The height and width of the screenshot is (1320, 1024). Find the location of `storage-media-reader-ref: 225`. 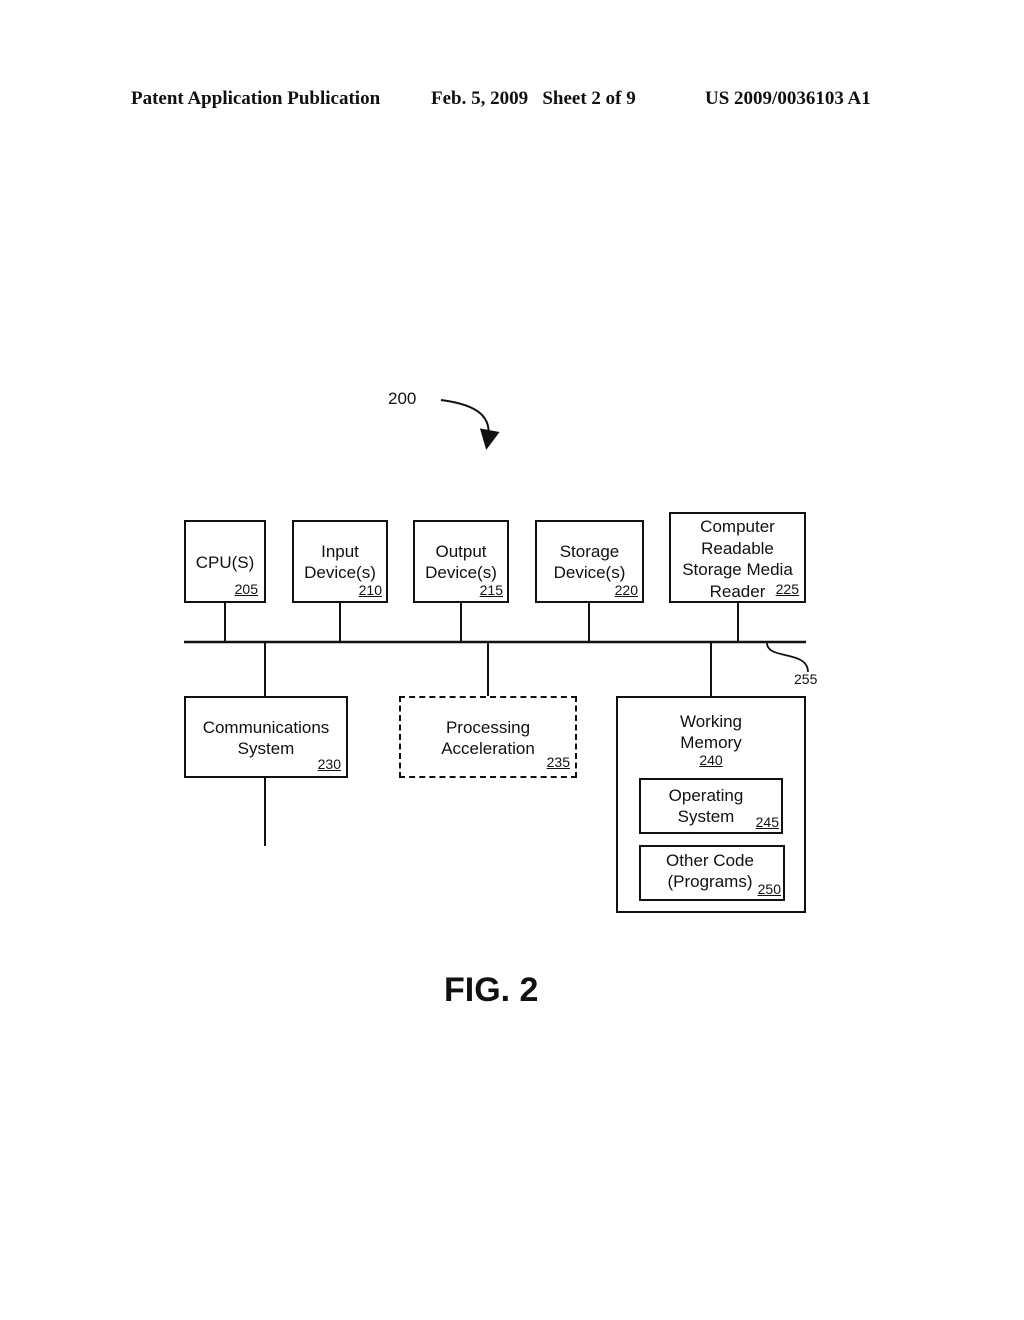

storage-media-reader-ref: 225 is located at coordinates (787, 589).